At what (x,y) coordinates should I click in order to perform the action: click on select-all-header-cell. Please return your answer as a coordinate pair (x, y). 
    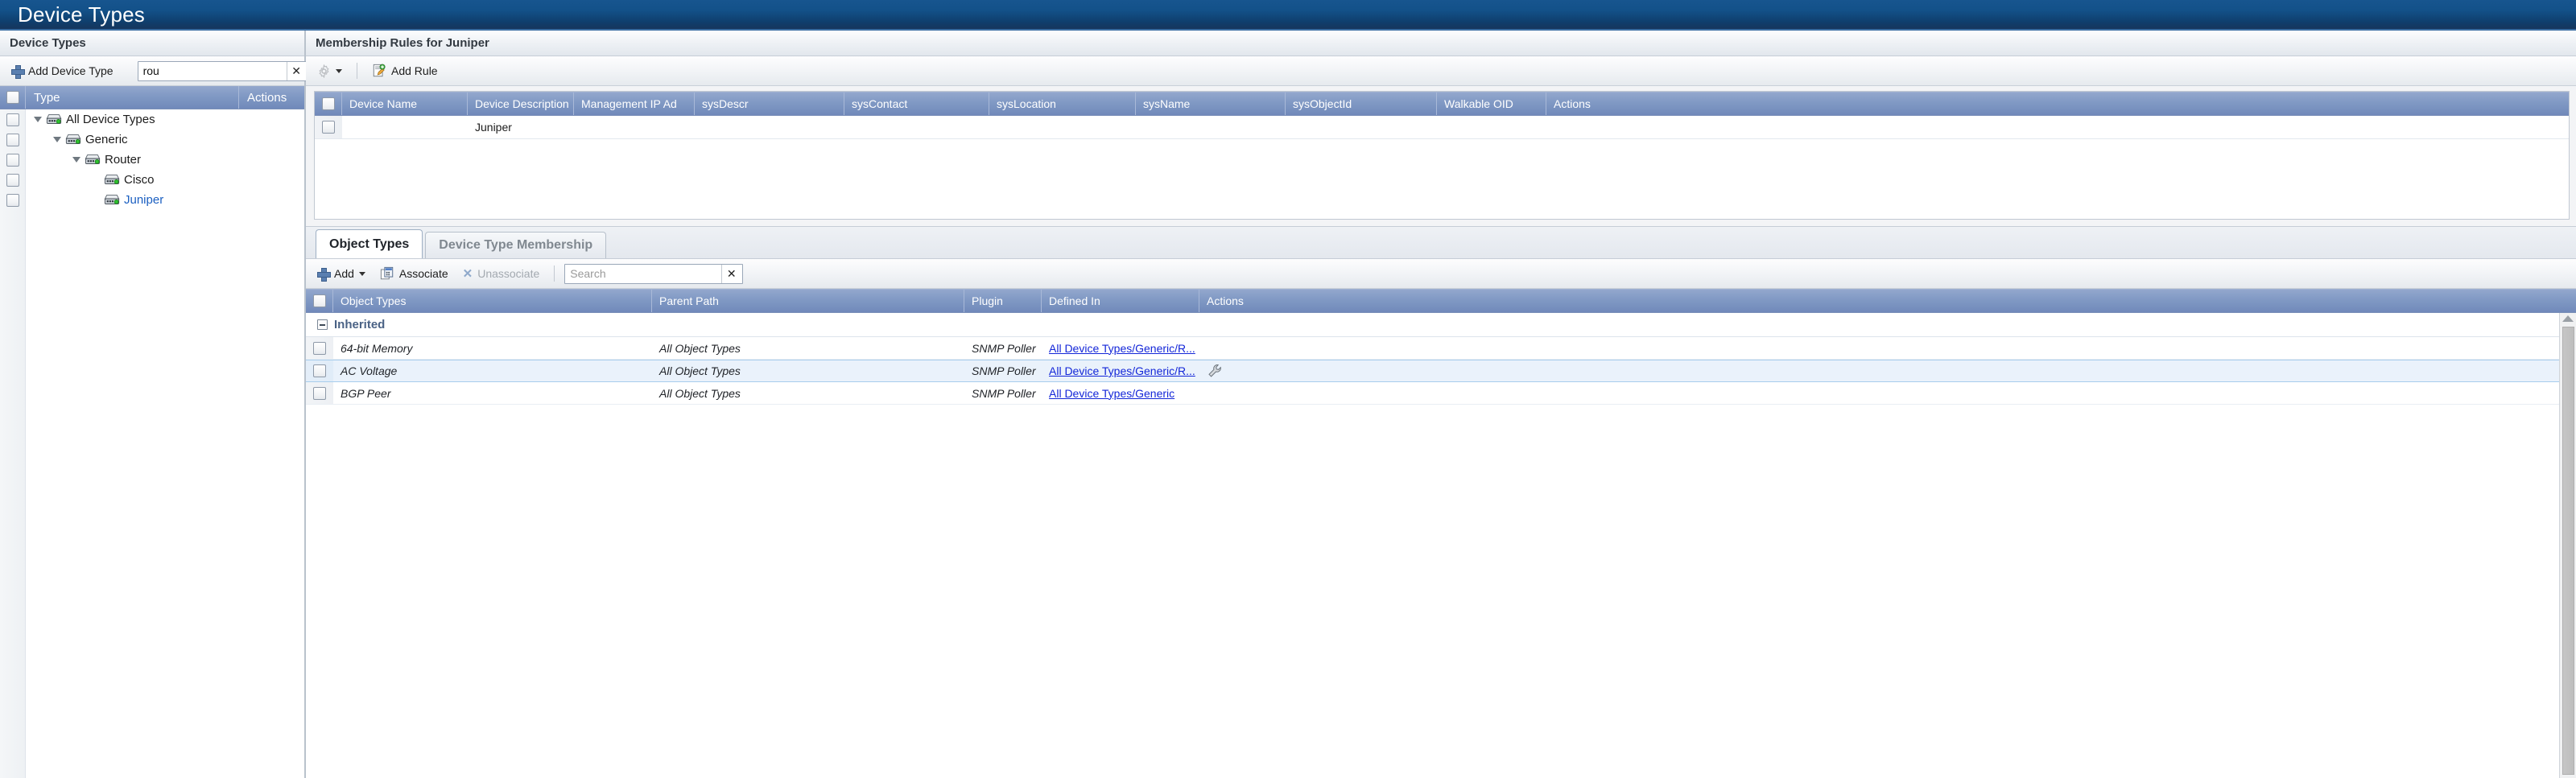
    Looking at the image, I should click on (328, 104).